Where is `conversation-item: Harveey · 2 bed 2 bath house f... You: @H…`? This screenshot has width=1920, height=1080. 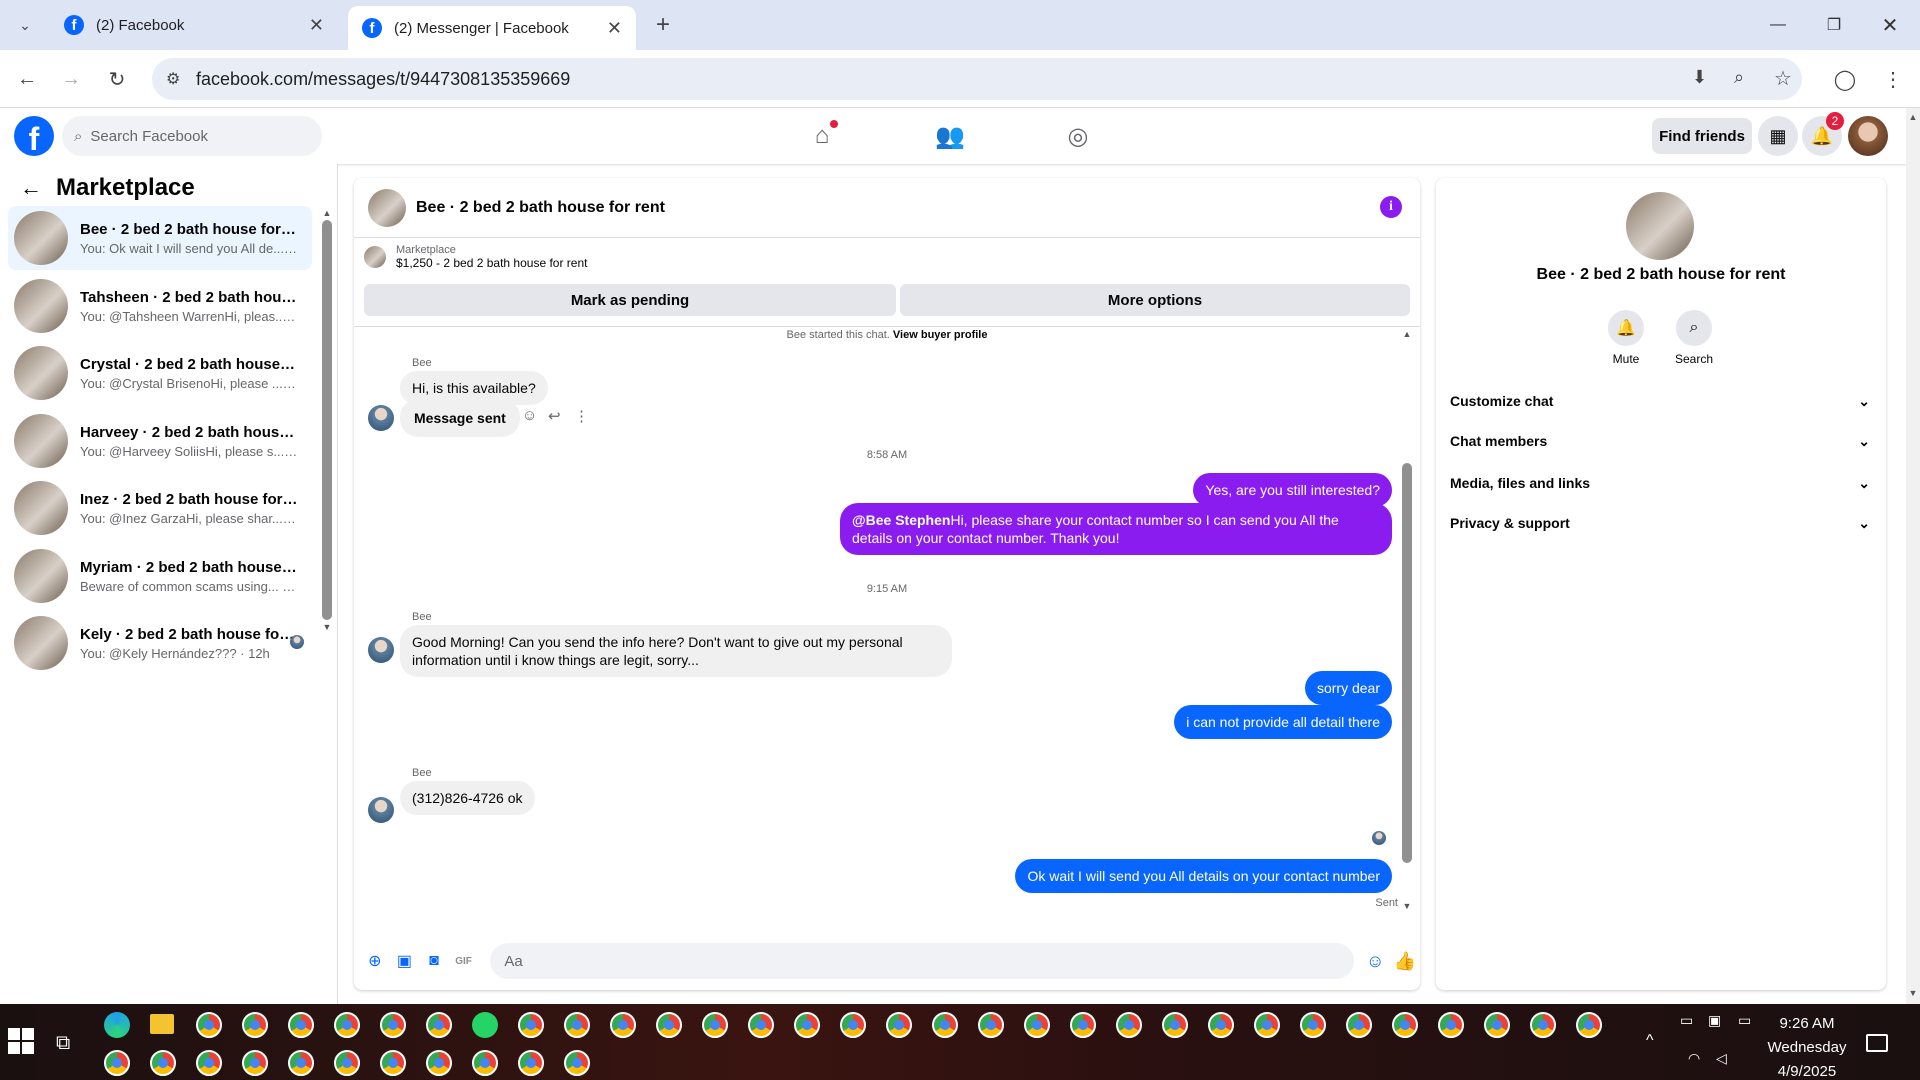
conversation-item: Harveey · 2 bed 2 bath house f... You: @H… is located at coordinates (160, 441).